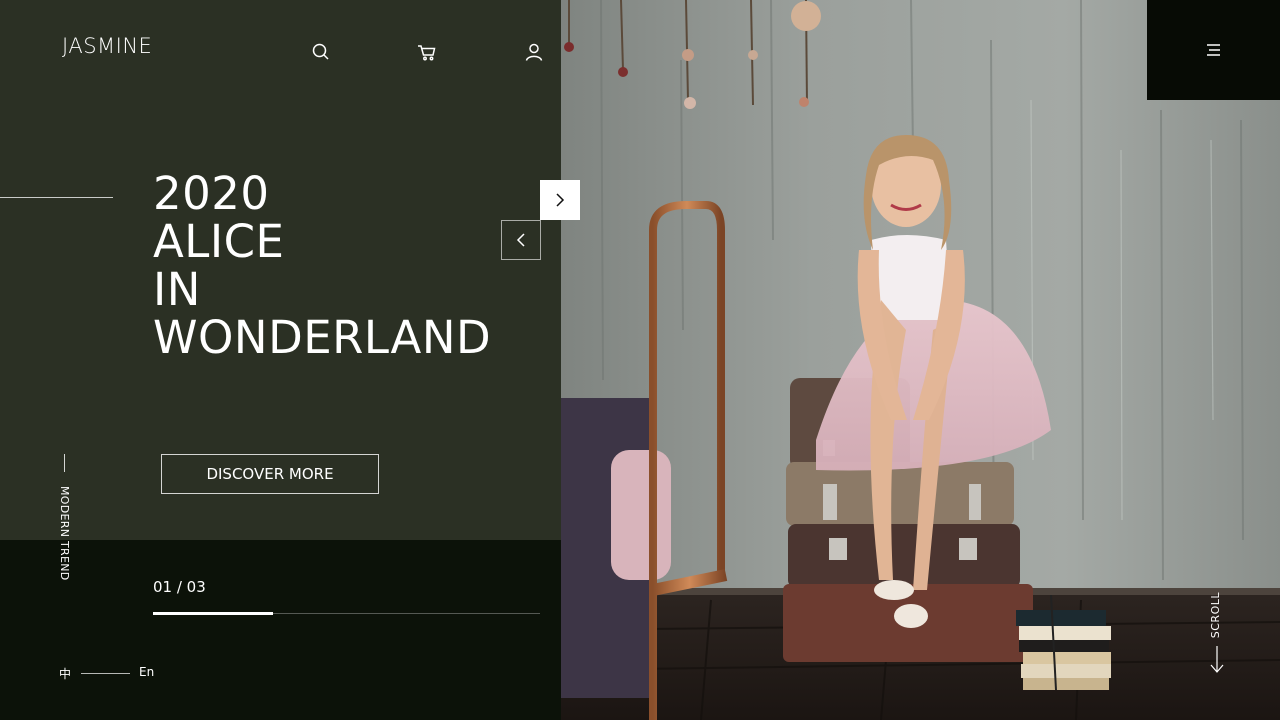 This screenshot has height=720, width=1280. I want to click on language-zh: 中, so click(65, 673).